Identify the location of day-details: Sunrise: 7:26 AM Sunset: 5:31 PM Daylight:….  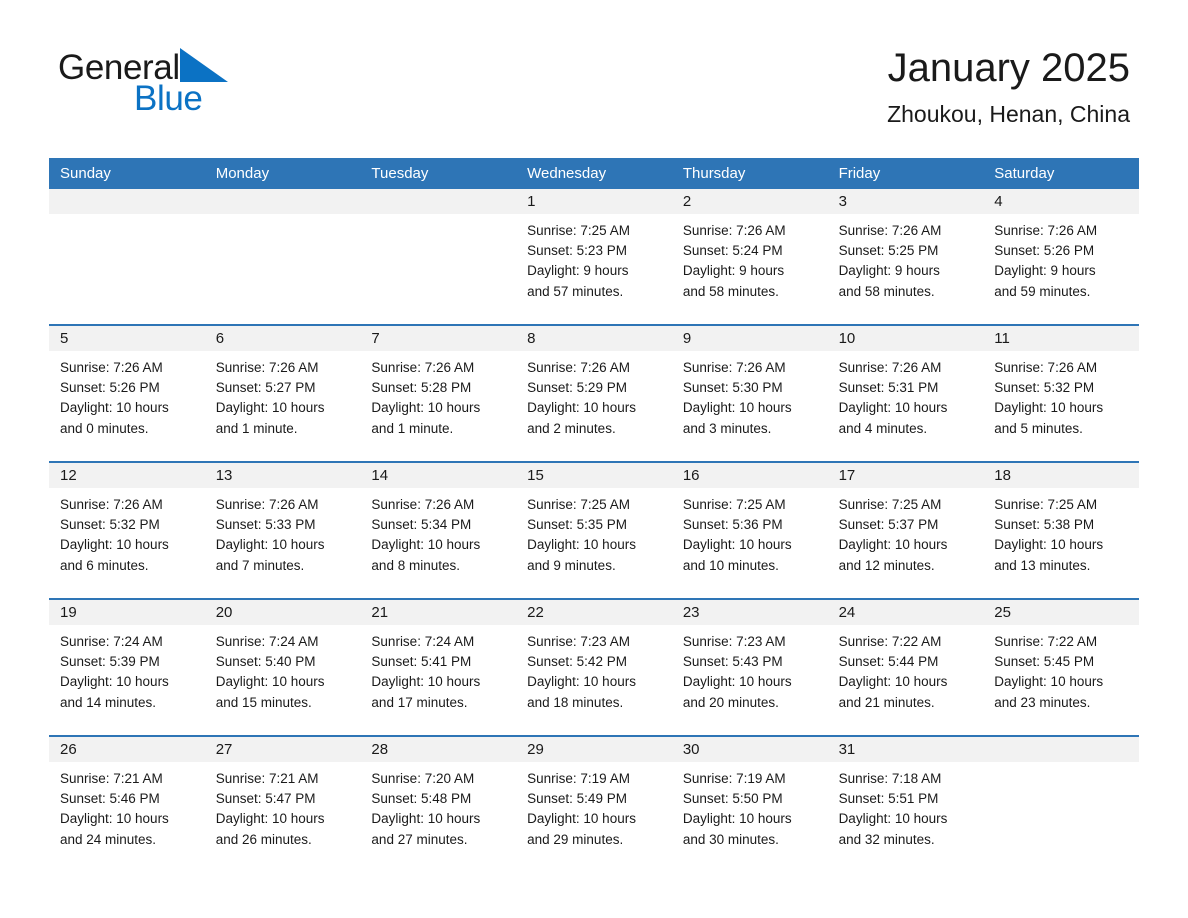
(906, 395).